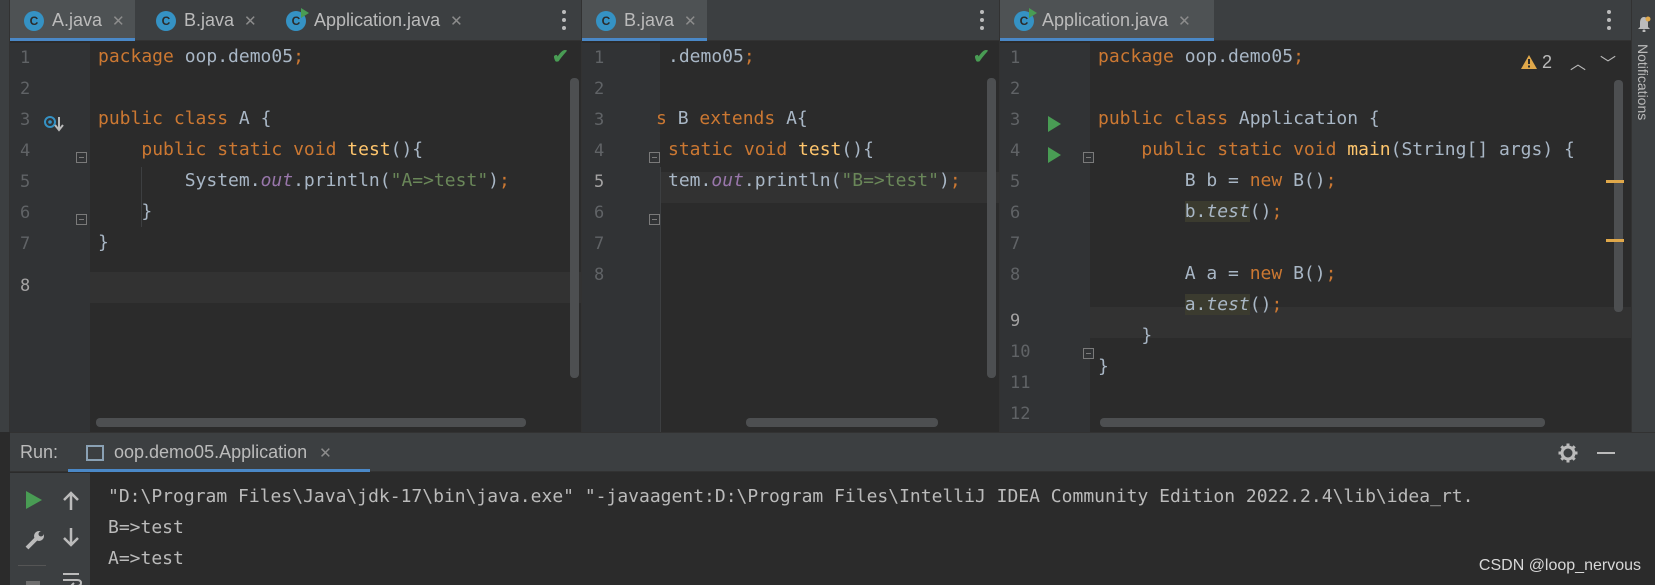 This screenshot has height=585, width=1655. Describe the element at coordinates (1217, 180) in the screenshot. I see `code-line: B b = new B();` at that location.